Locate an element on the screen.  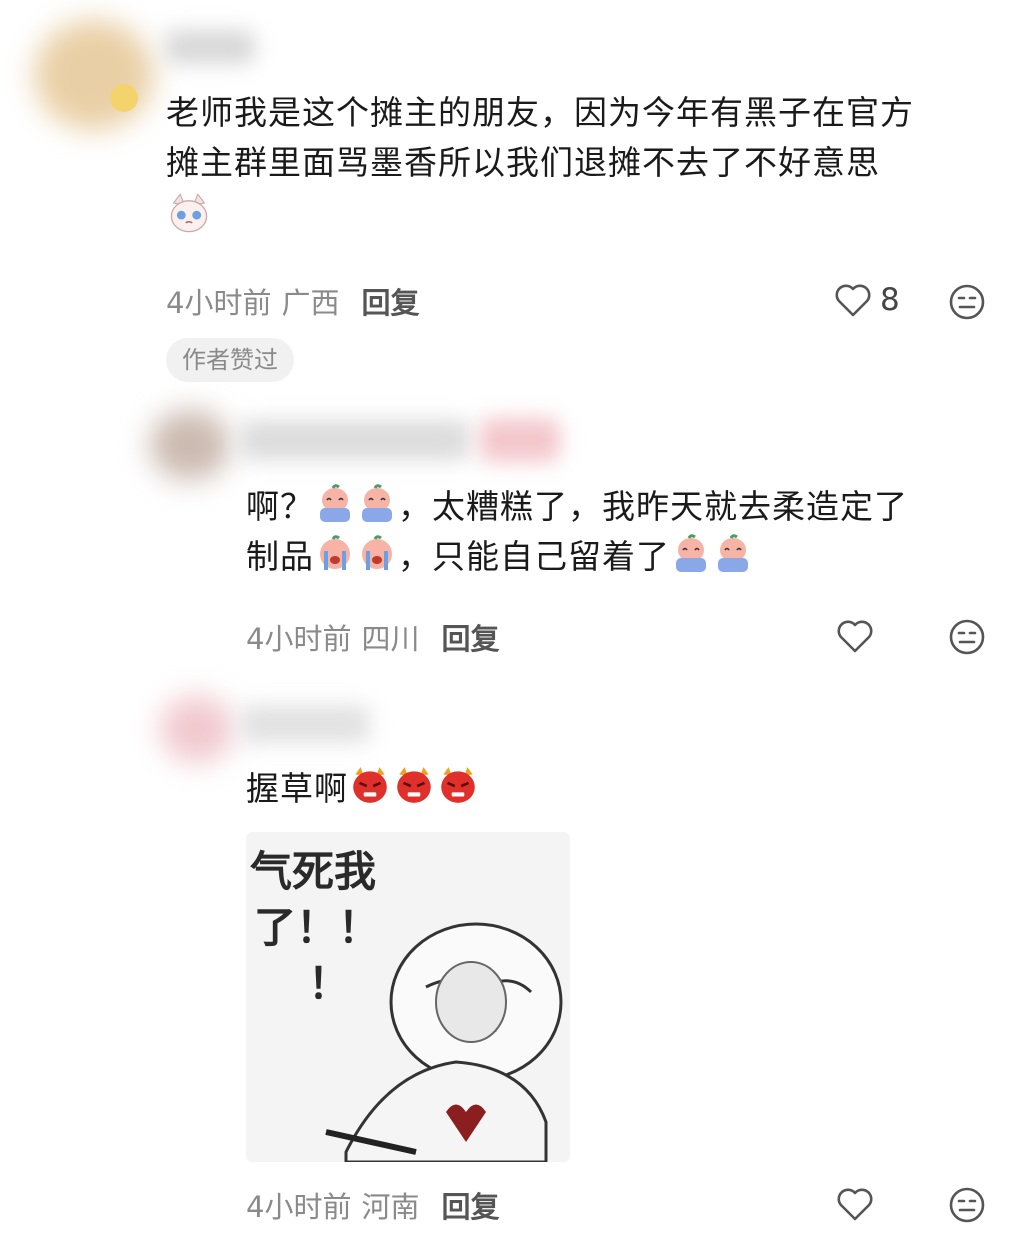
location: 河南 is located at coordinates (390, 1207).